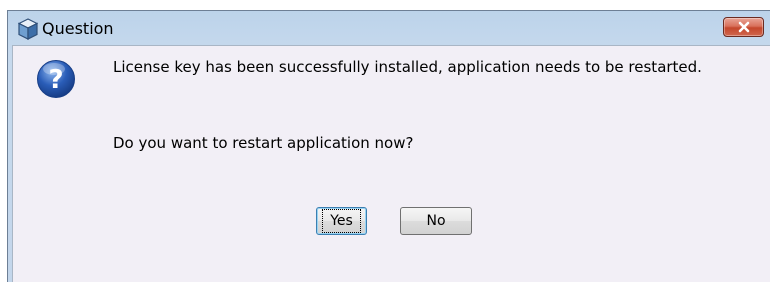 This screenshot has height=282, width=770. I want to click on no-button: No, so click(436, 221).